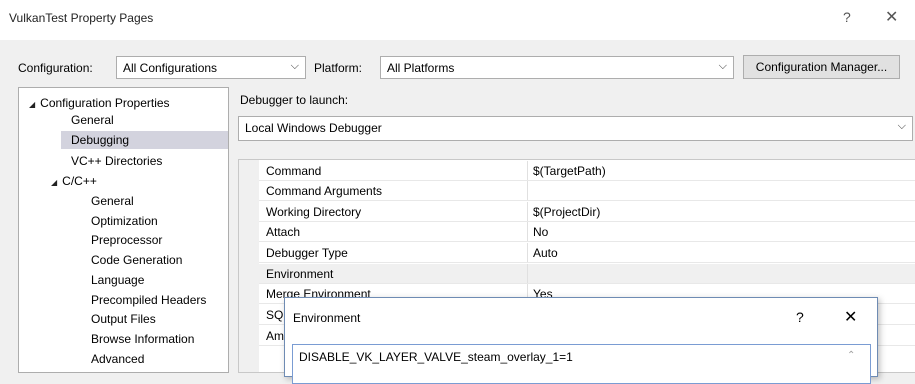 This screenshot has height=384, width=915. Describe the element at coordinates (81, 18) in the screenshot. I see `window-title: VulkanTest Property Pages` at that location.